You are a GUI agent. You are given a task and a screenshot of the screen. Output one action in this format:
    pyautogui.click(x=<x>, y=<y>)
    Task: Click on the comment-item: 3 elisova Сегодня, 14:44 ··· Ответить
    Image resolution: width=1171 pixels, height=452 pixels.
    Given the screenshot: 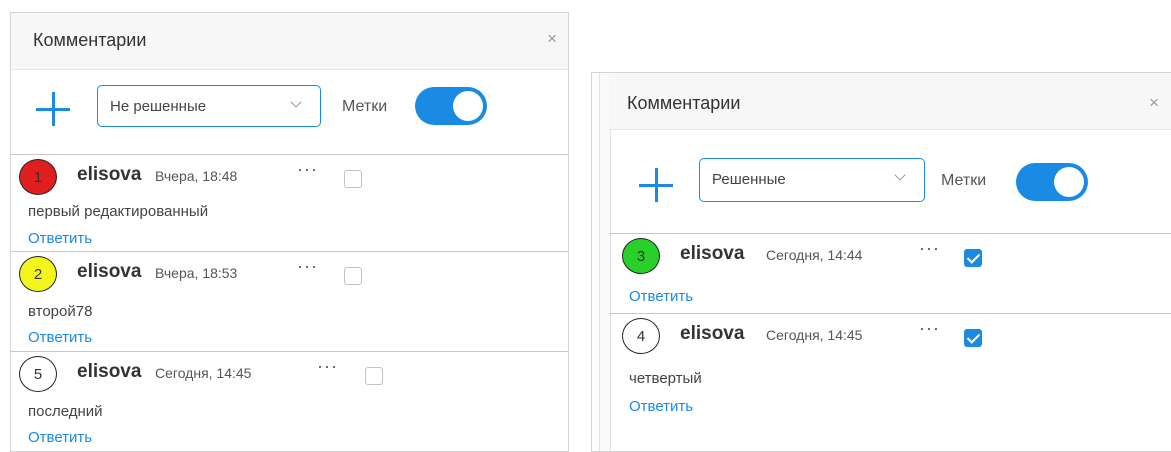 What is the action you would take?
    pyautogui.click(x=890, y=273)
    